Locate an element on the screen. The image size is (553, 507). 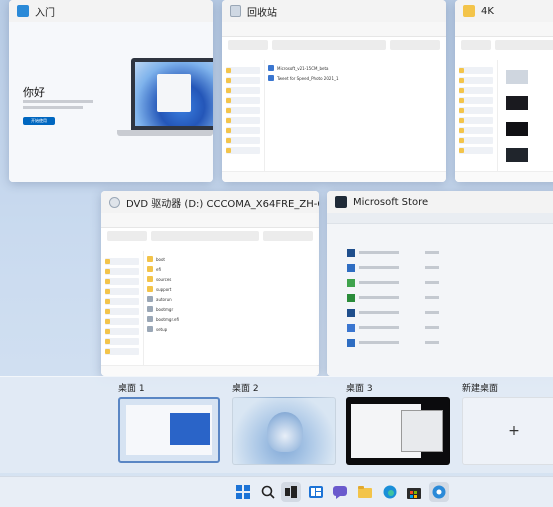
desktop-3: 桌面 3 is located at coordinates (398, 424).